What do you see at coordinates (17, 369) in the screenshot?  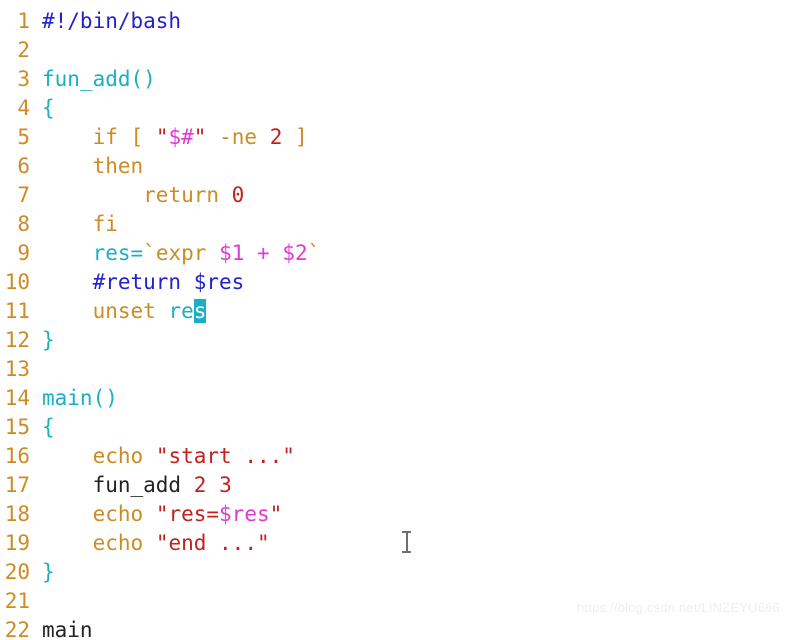 I see `line-number: 13` at bounding box center [17, 369].